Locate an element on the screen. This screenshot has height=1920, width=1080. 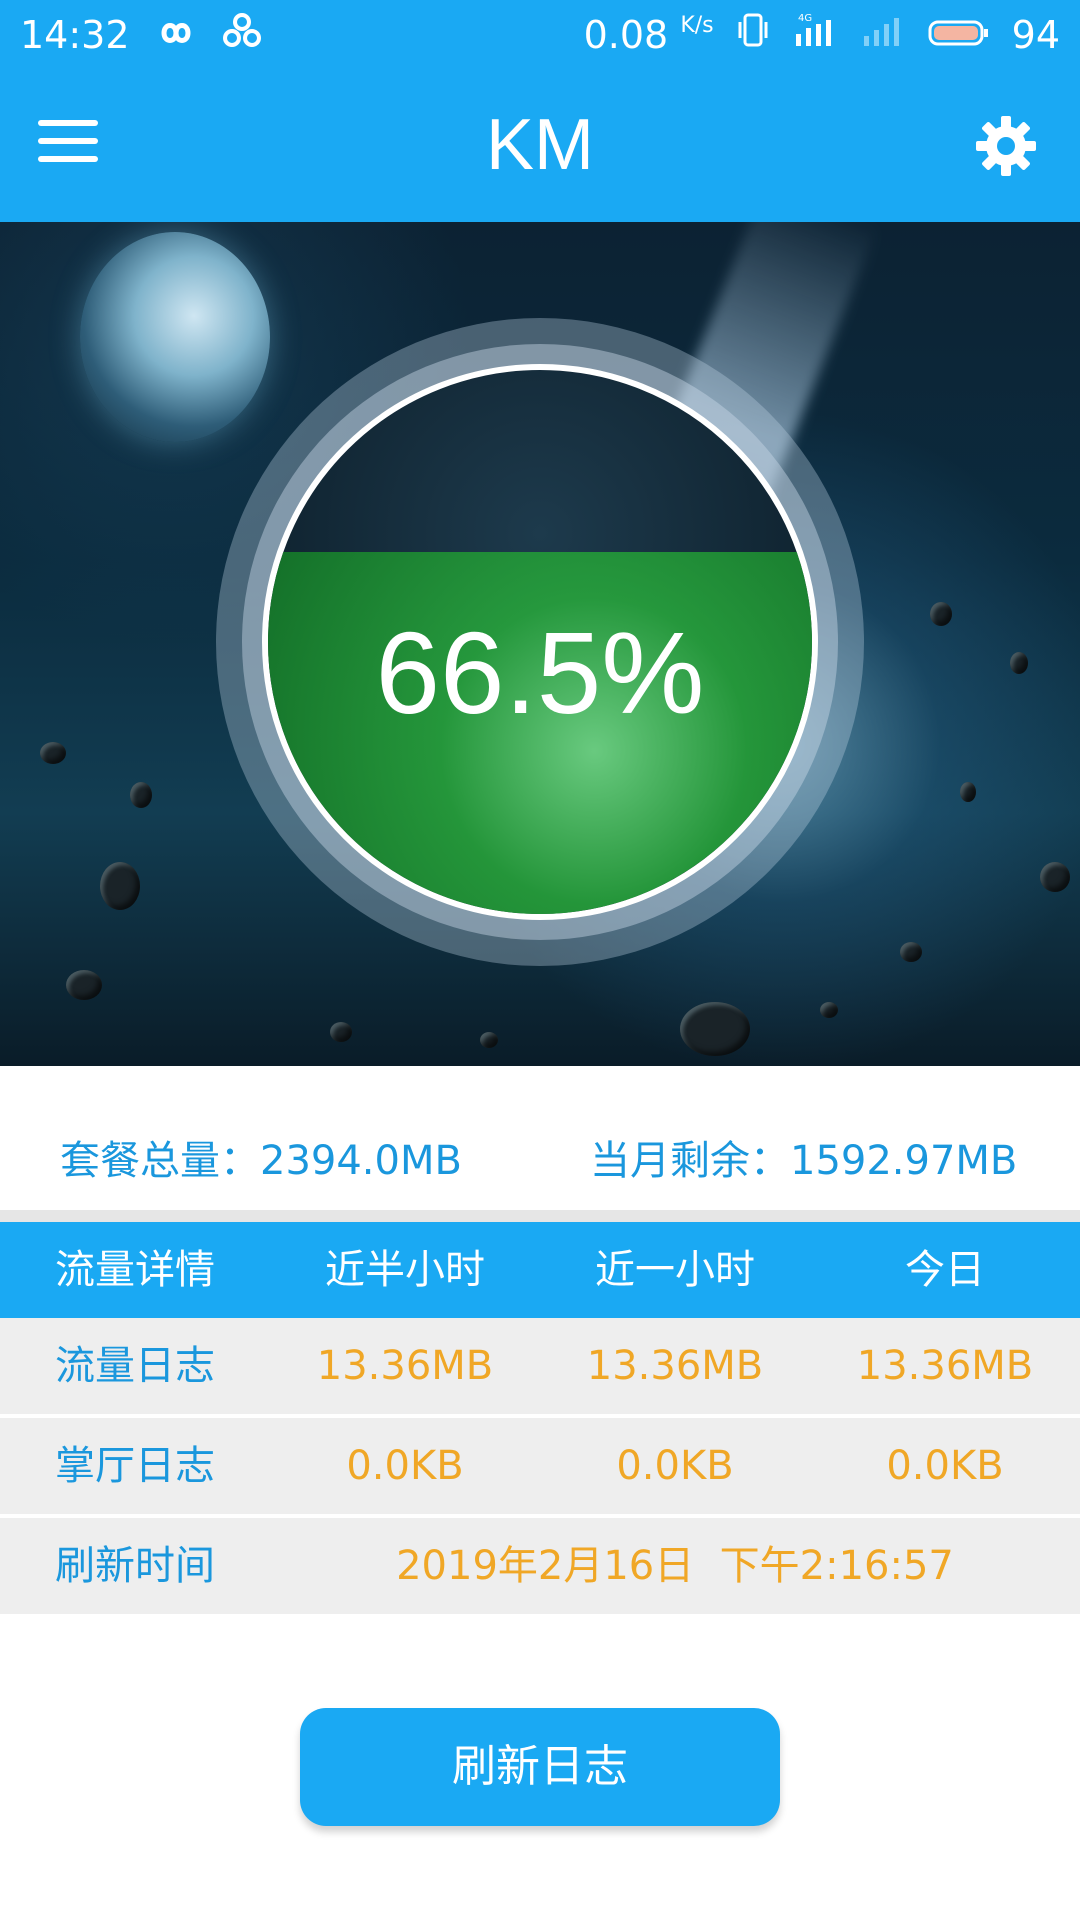
battery-level: 94 is located at coordinates (1035, 34).